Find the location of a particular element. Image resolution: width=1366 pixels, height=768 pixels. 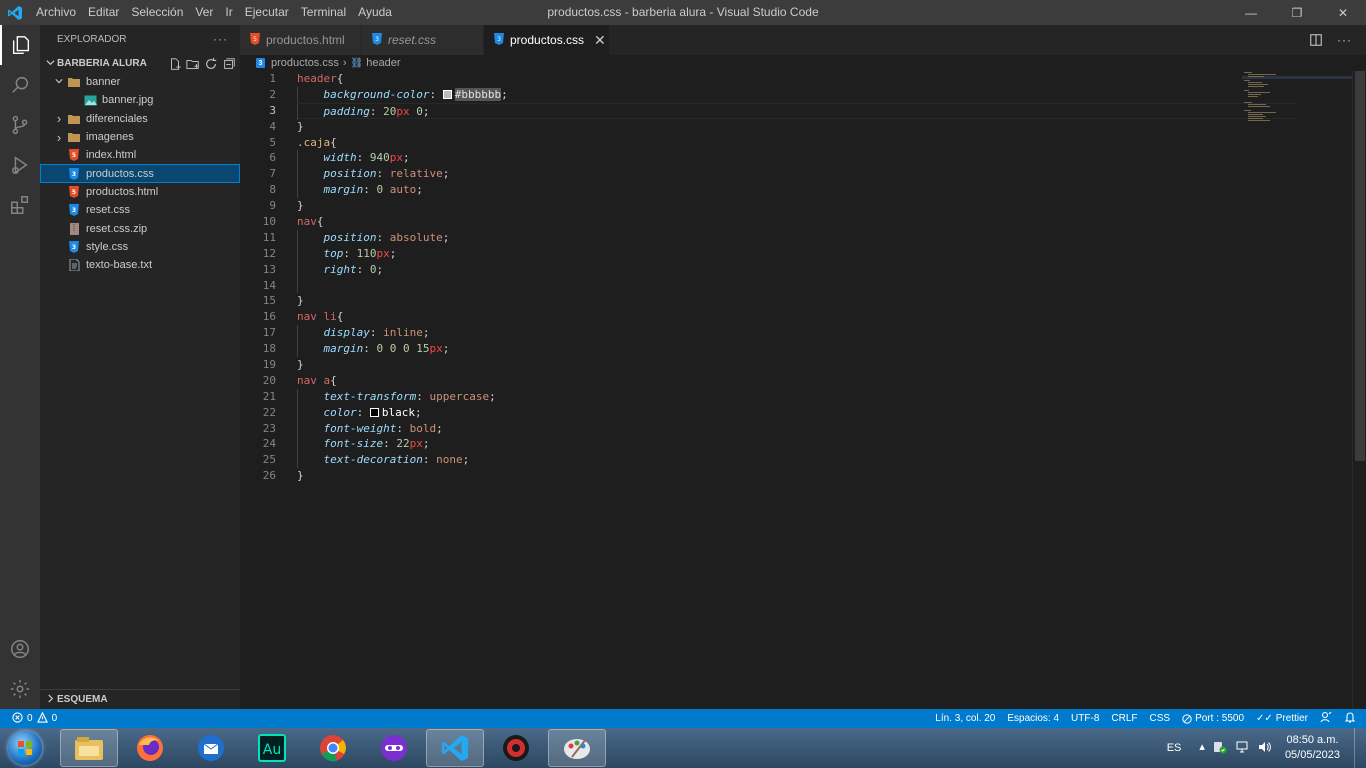

network-icon is located at coordinates (1242, 748).